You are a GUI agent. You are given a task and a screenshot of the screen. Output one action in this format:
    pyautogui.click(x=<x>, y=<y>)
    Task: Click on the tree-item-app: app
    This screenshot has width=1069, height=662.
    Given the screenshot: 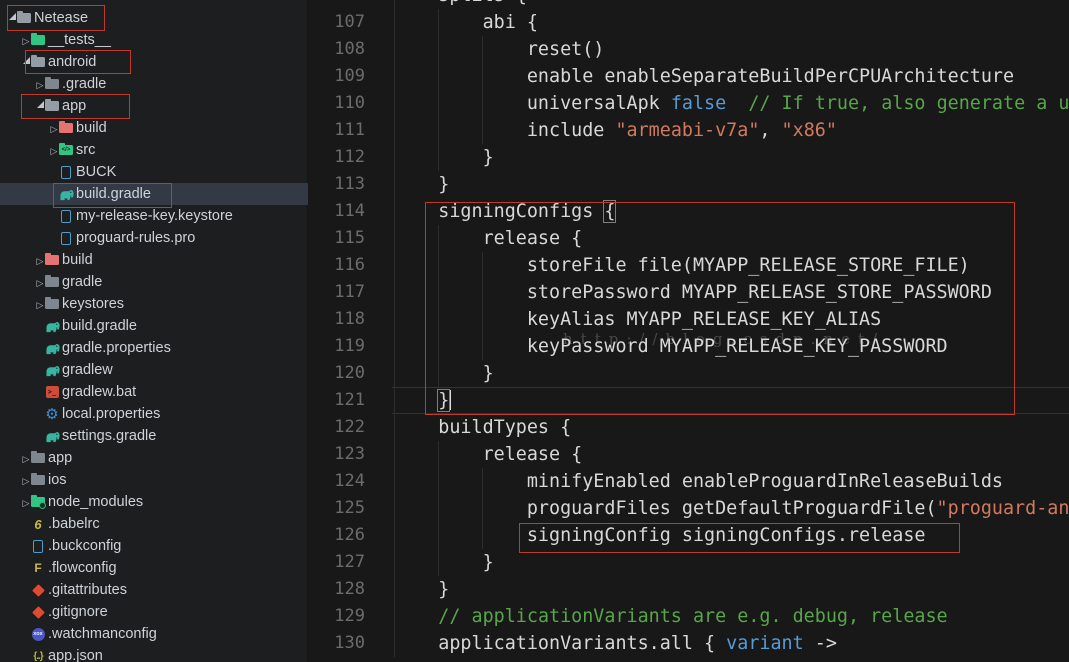 What is the action you would take?
    pyautogui.click(x=154, y=106)
    